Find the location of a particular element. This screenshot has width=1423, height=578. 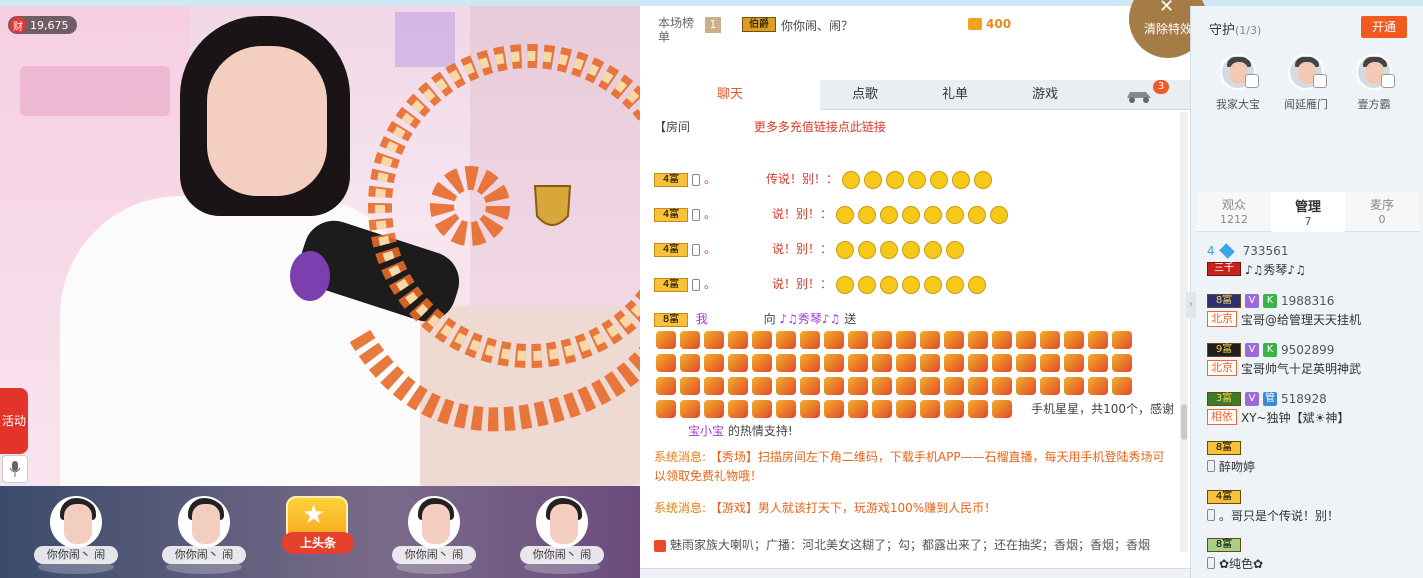

collapse-panel-button: › is located at coordinates (1191, 305).